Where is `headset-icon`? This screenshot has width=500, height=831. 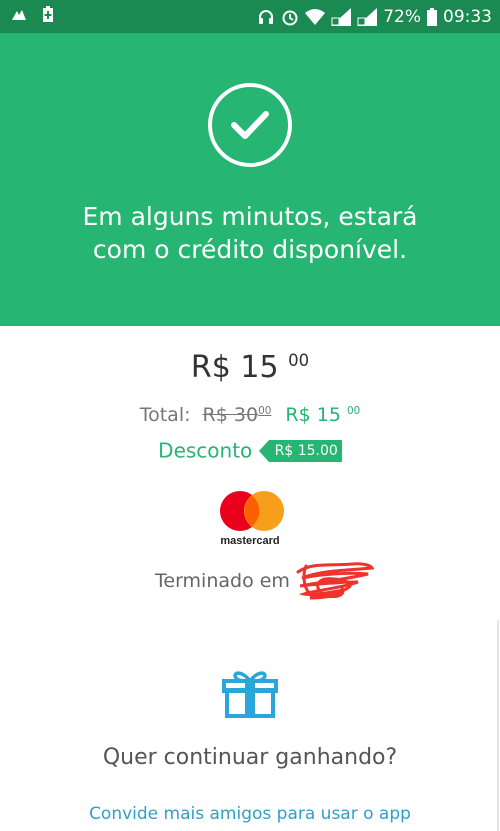 headset-icon is located at coordinates (266, 17).